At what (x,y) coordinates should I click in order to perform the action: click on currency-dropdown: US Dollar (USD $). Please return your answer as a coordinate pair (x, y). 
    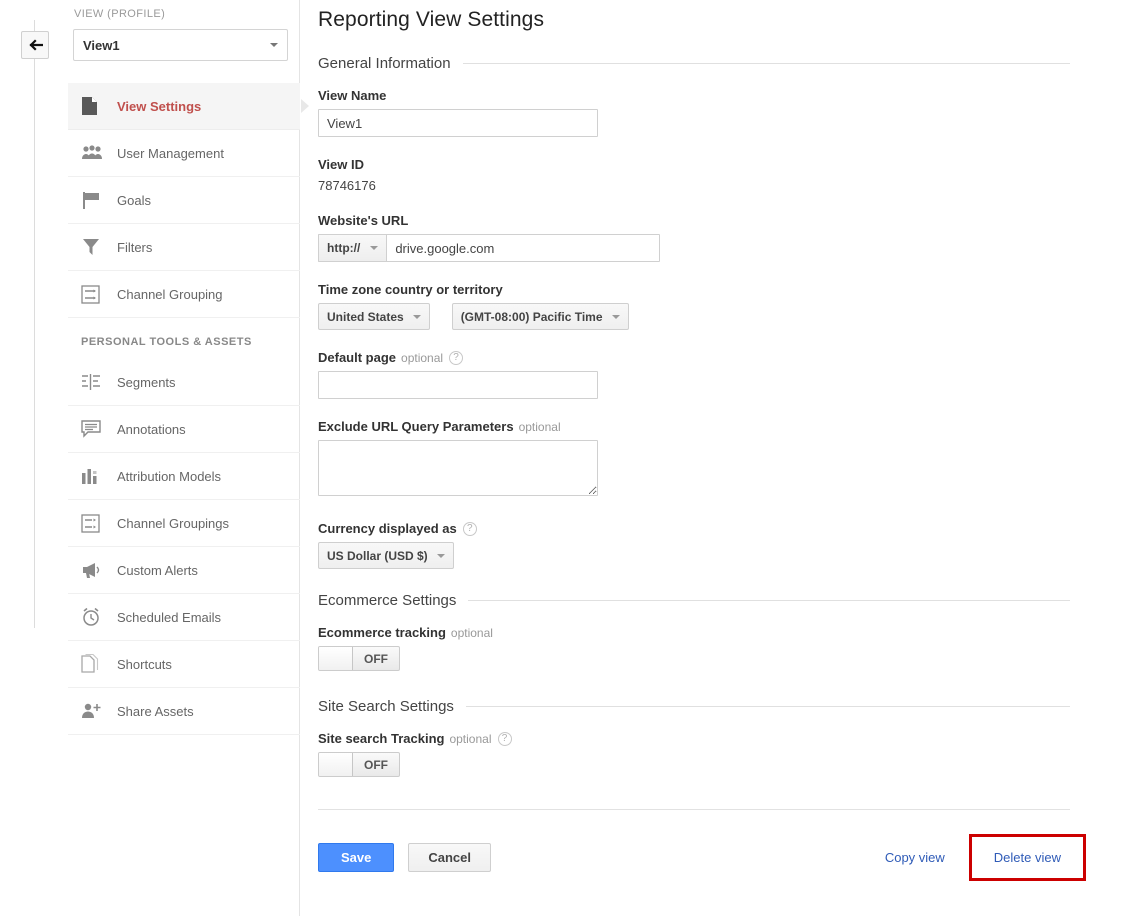
    Looking at the image, I should click on (386, 555).